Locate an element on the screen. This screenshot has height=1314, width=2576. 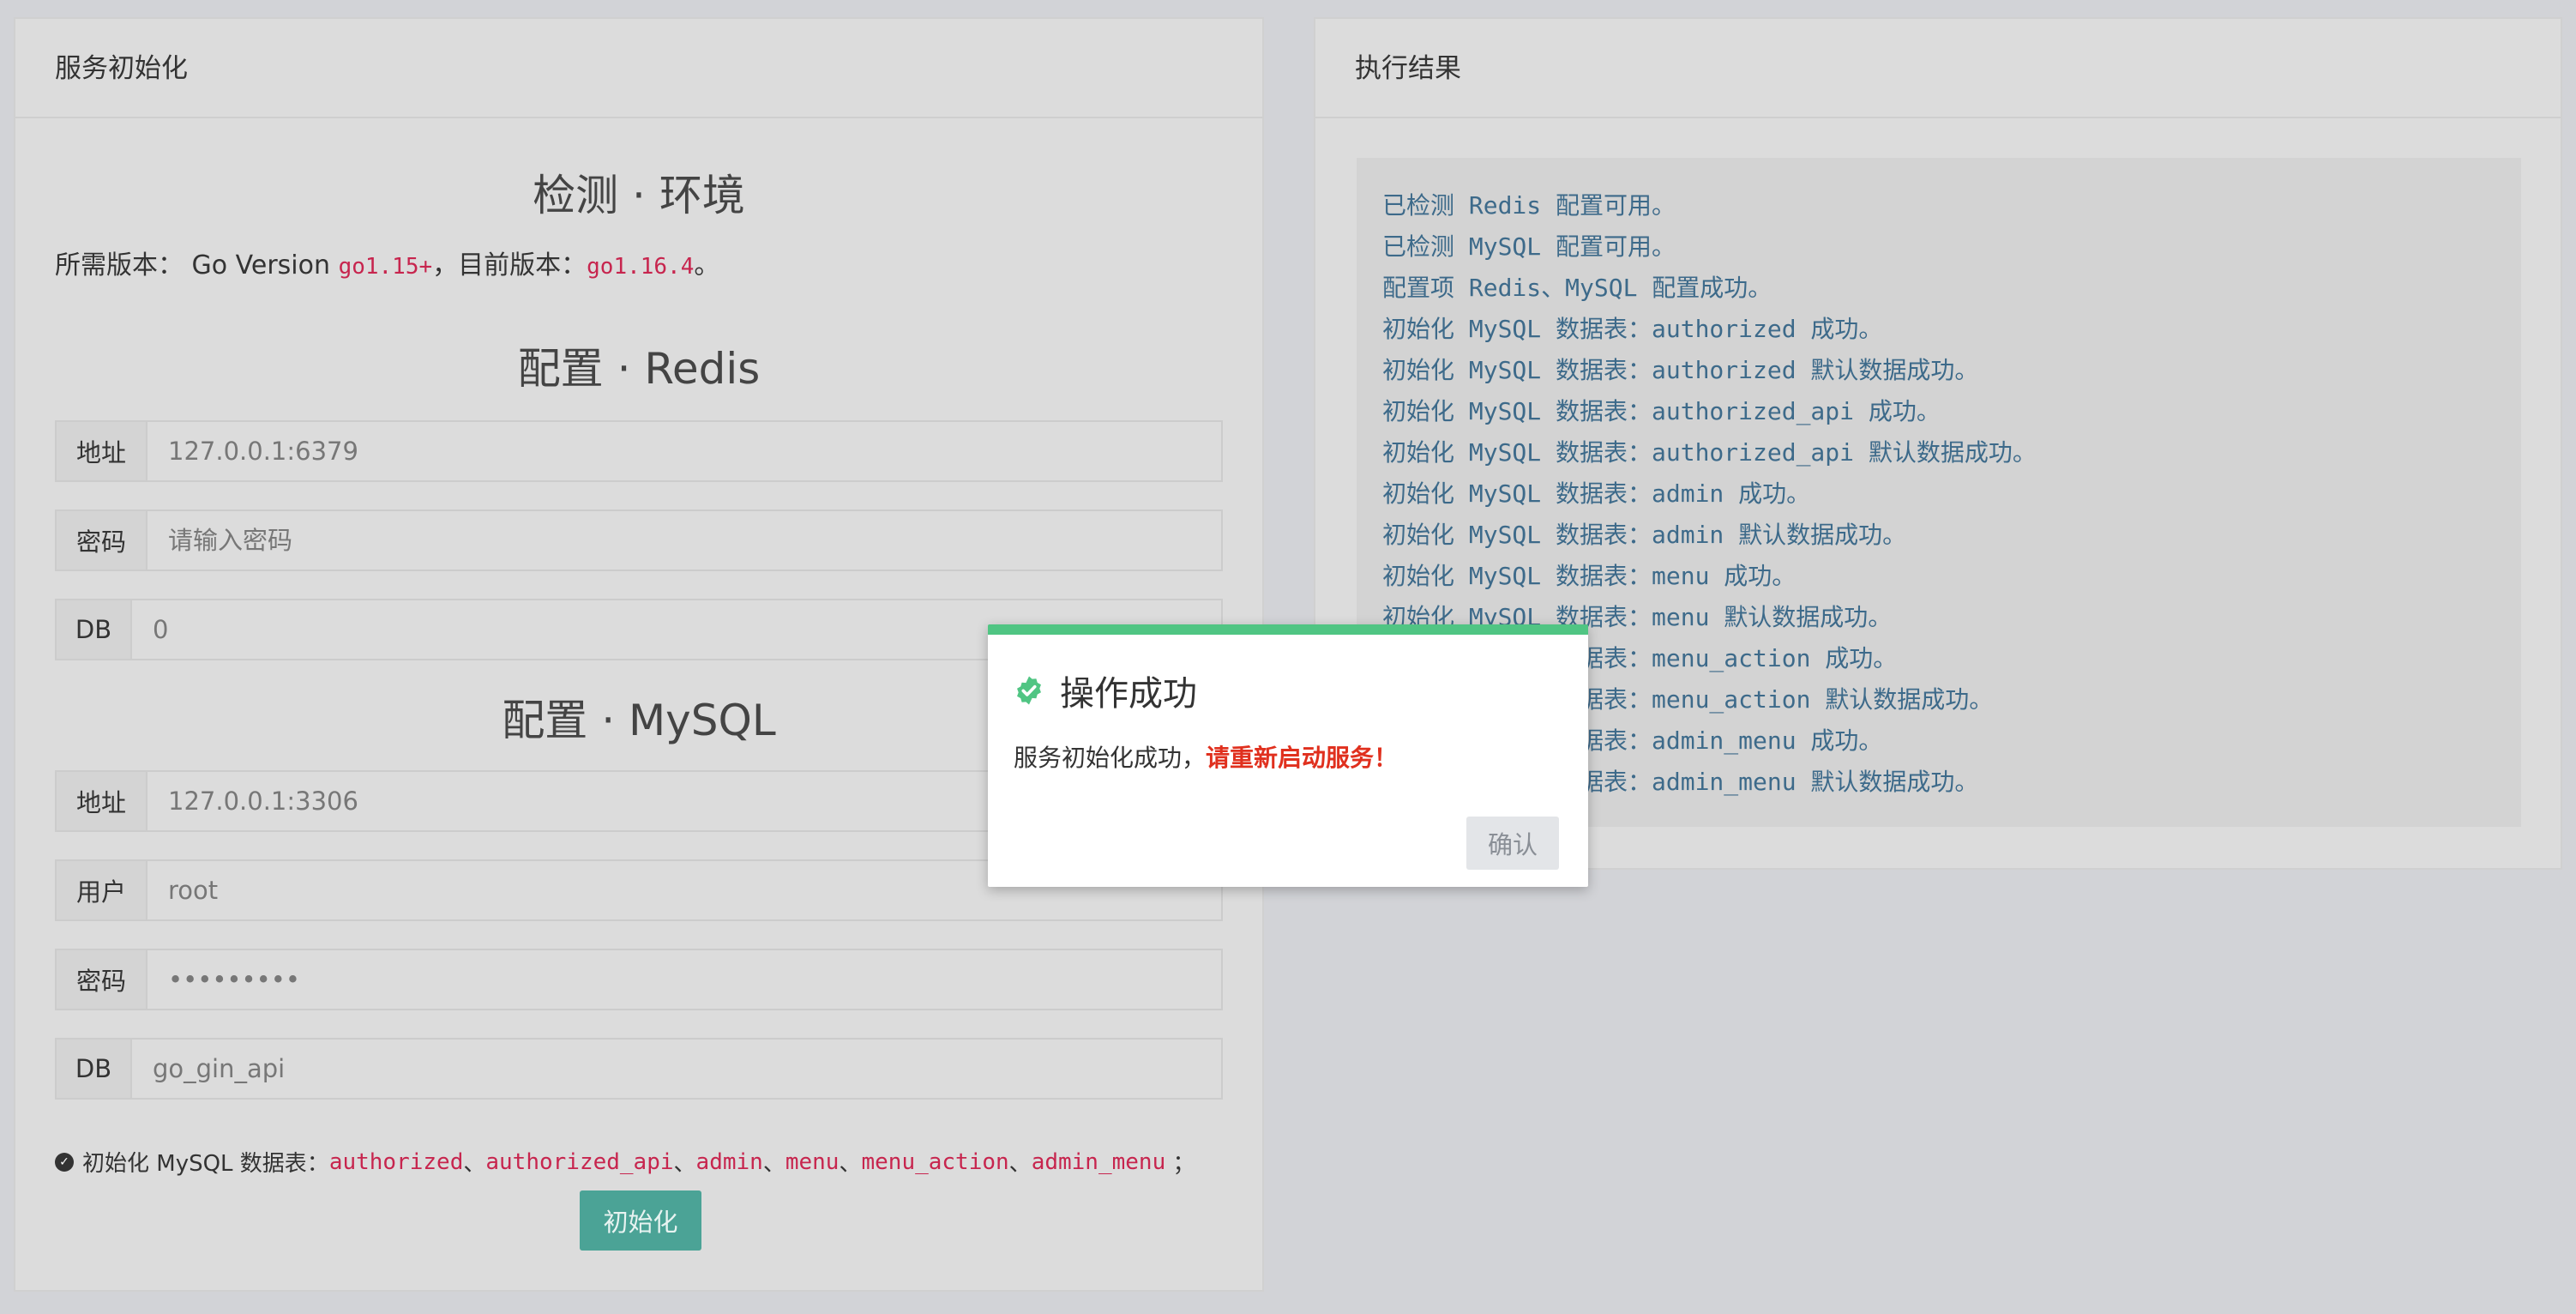
version-line: 所需版本： Go Version go1.15+，目前版本：go1.16.4。 is located at coordinates (387, 262).